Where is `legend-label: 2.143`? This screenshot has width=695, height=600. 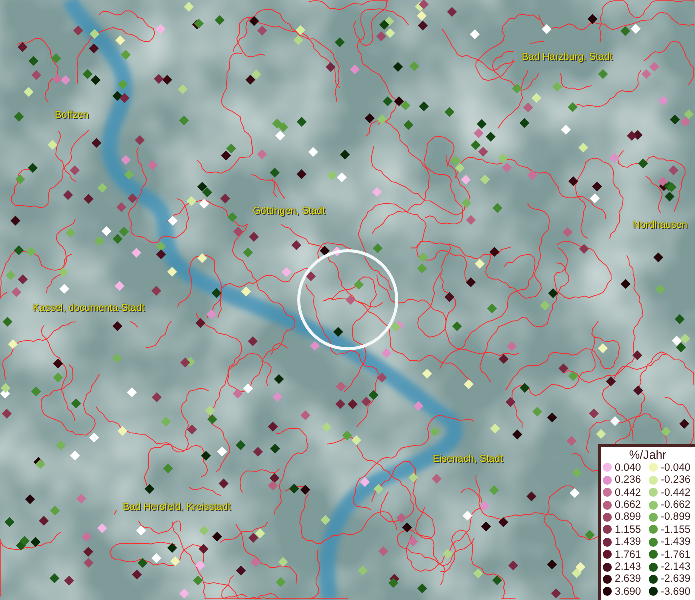
legend-label: 2.143 is located at coordinates (628, 567).